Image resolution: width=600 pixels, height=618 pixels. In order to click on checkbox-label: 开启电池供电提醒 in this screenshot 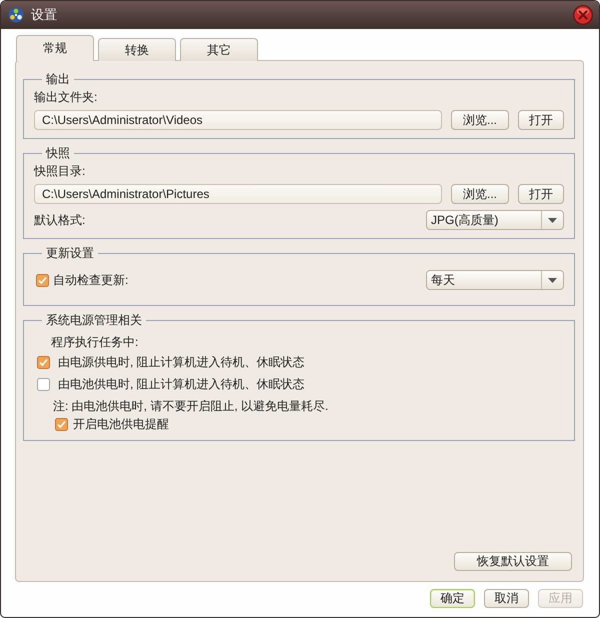, I will do `click(121, 424)`.